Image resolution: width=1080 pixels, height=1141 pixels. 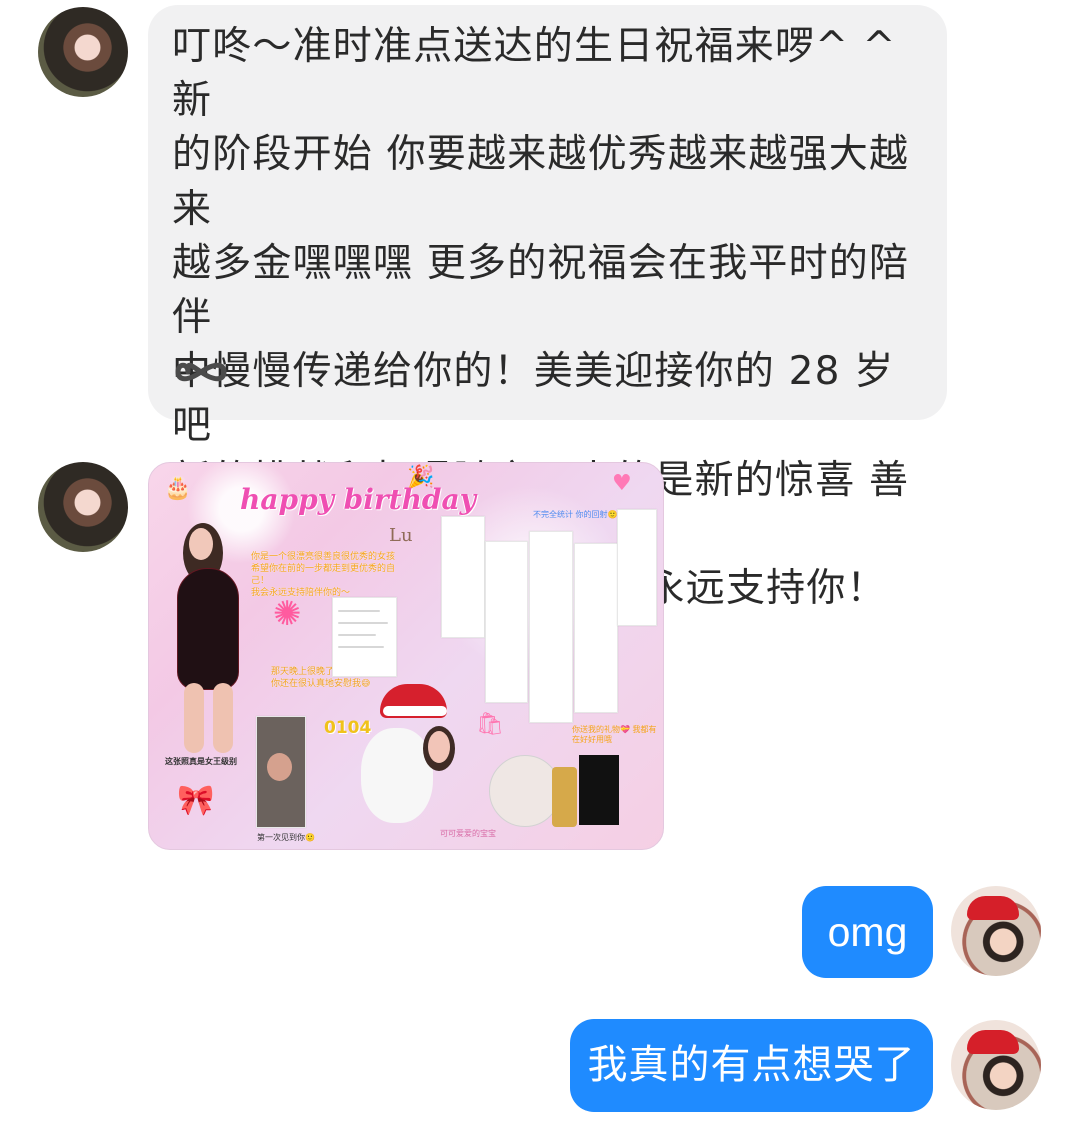 I want to click on friend-avatar-top, so click(x=83, y=52).